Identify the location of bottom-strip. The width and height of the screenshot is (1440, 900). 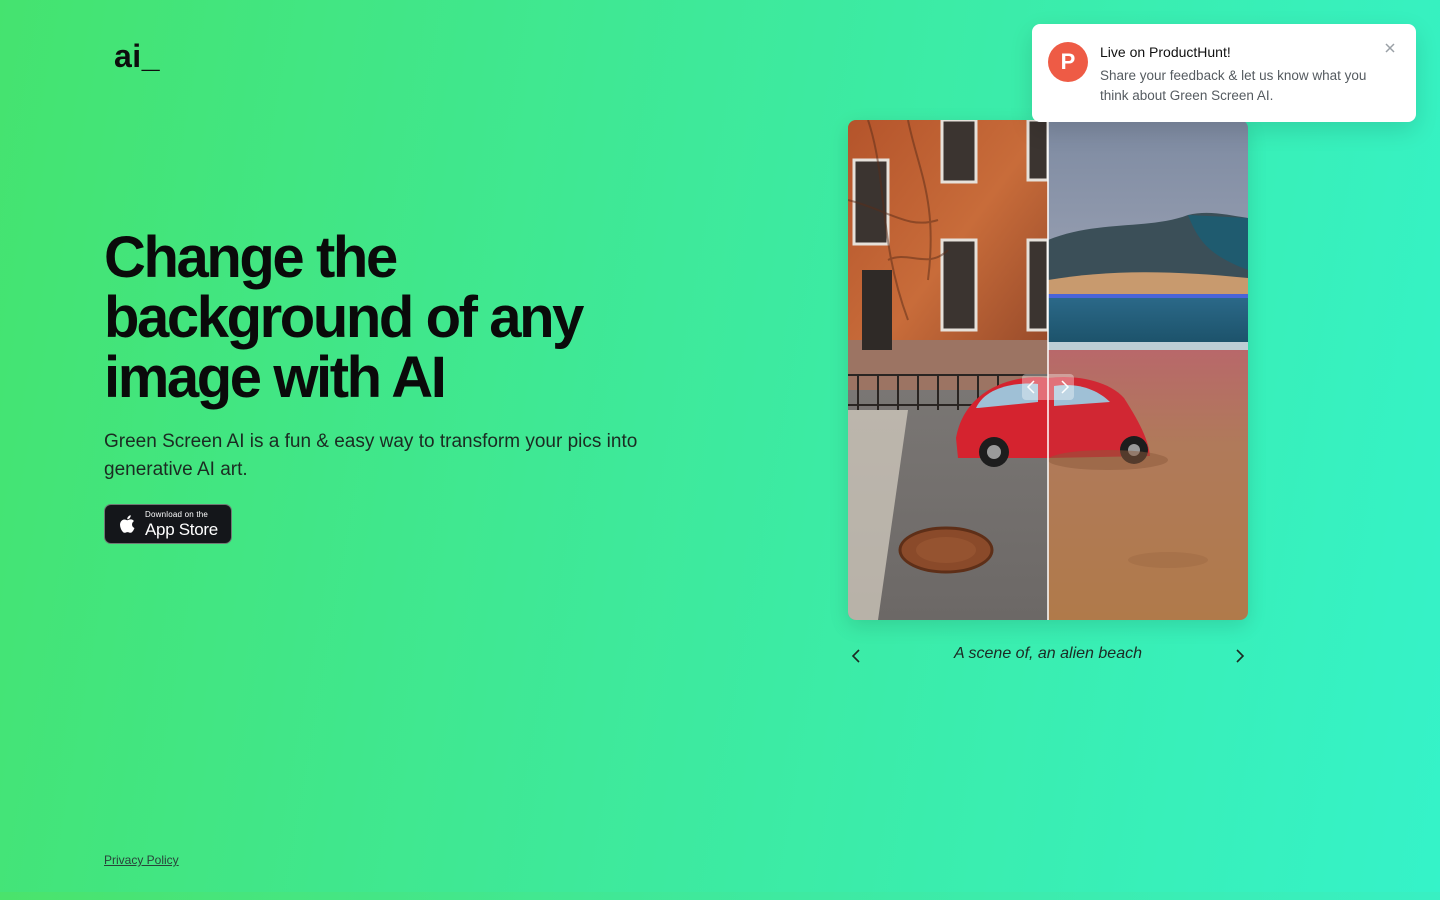
(720, 896).